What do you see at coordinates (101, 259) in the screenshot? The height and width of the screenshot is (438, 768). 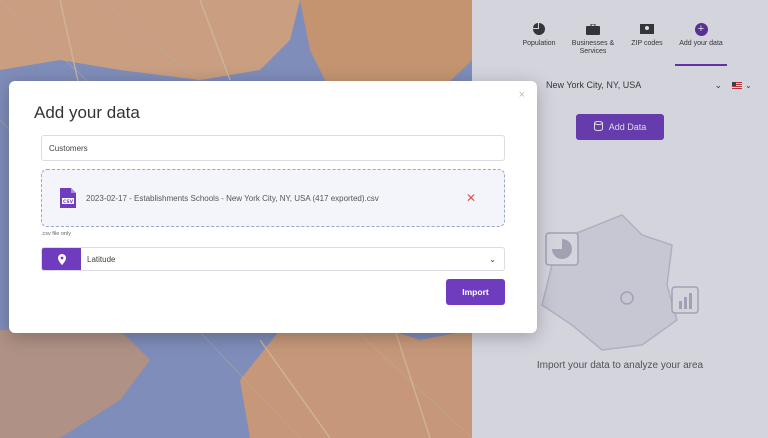 I see `column-select-value: Latitude` at bounding box center [101, 259].